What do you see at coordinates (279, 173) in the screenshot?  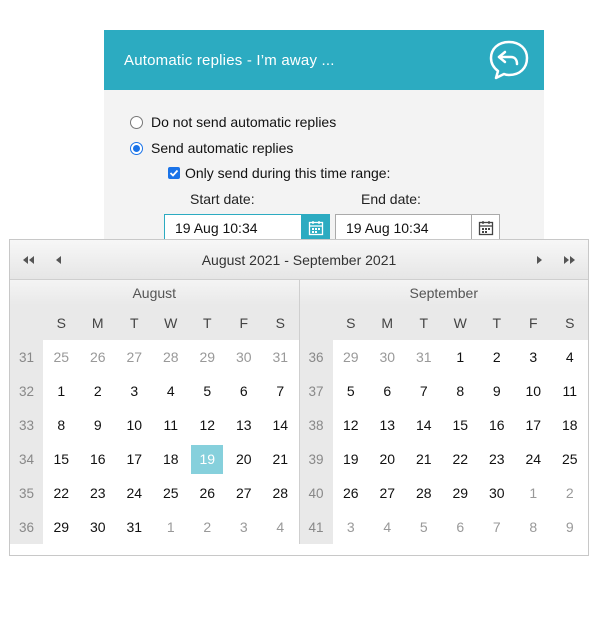 I see `time-range-option: Only send during this time range:` at bounding box center [279, 173].